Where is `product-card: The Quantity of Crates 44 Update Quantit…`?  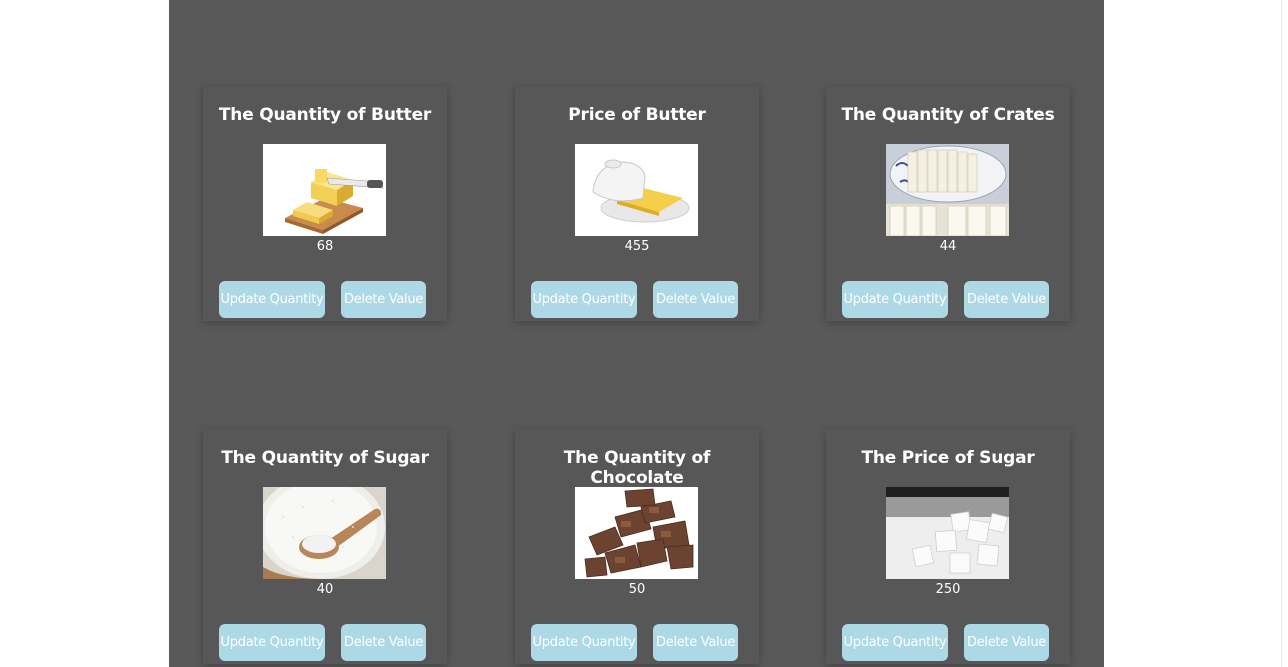 product-card: The Quantity of Crates 44 Update Quantit… is located at coordinates (948, 203).